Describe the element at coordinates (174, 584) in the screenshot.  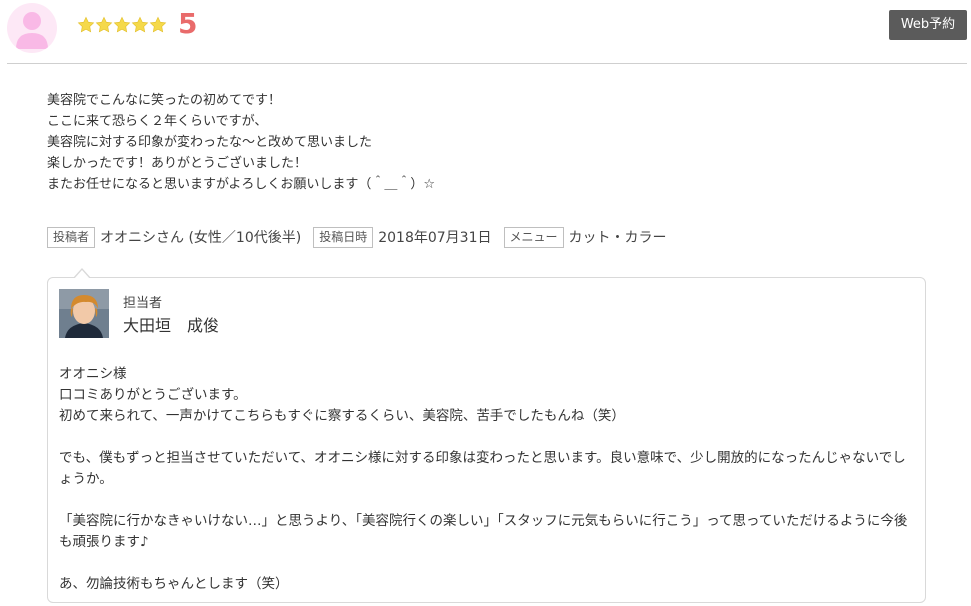
I see `reply-line: あ、勿論技術もちゃんとします（笑）` at that location.